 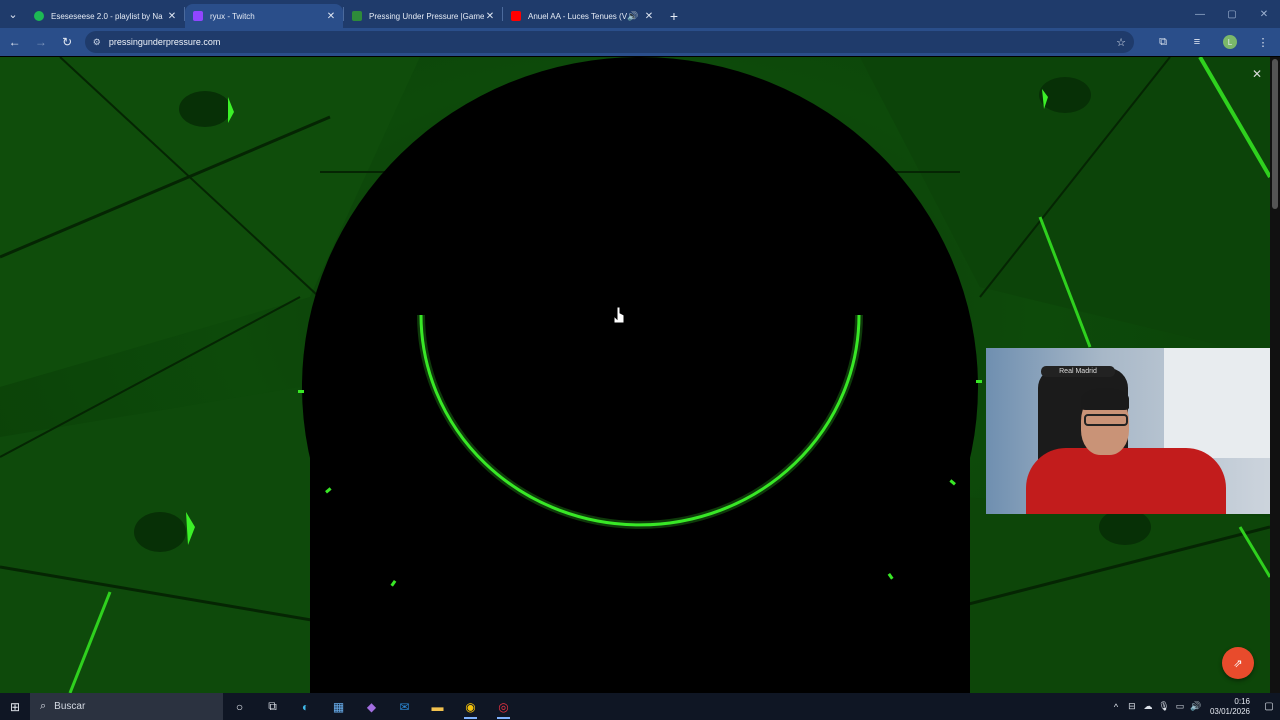 I want to click on usb-icon: ⊟, so click(x=1132, y=706).